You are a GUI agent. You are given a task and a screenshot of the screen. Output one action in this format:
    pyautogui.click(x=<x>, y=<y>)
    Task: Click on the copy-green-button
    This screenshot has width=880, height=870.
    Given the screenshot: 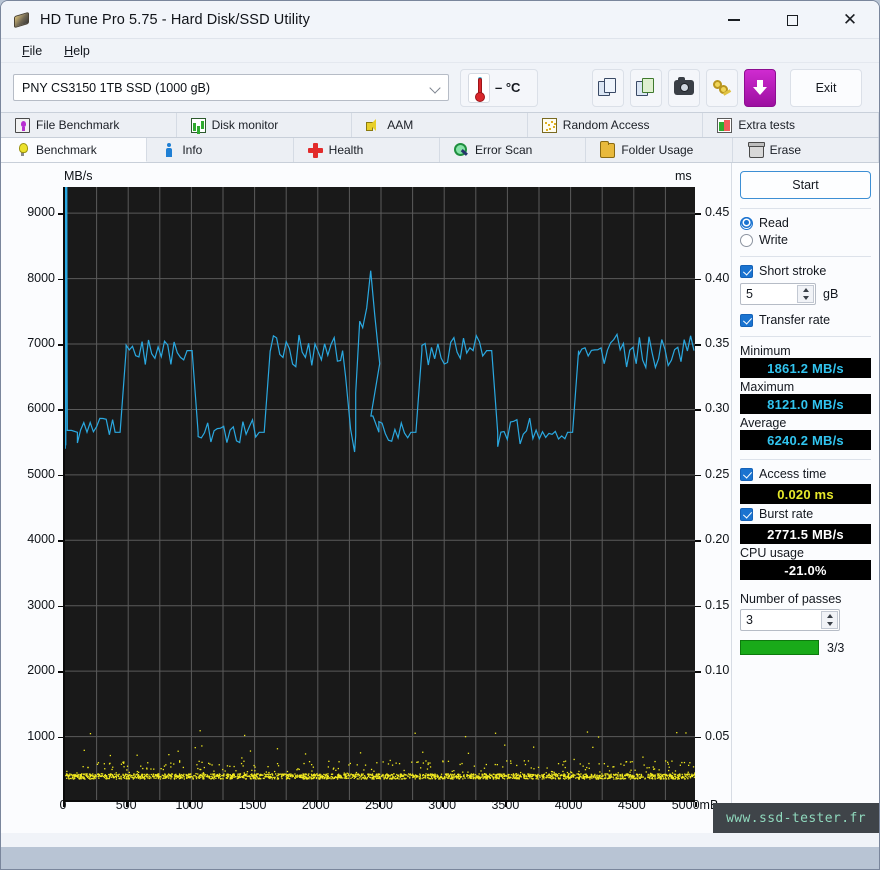 What is the action you would take?
    pyautogui.click(x=646, y=87)
    